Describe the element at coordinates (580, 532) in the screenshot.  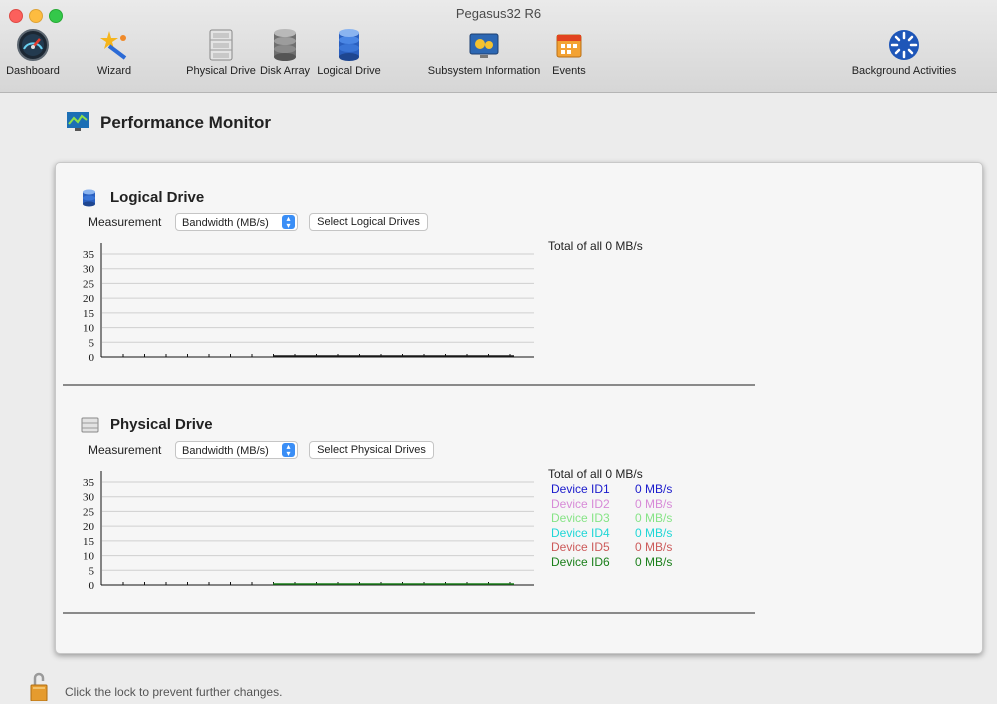
I see `device-name: Device ID4` at that location.